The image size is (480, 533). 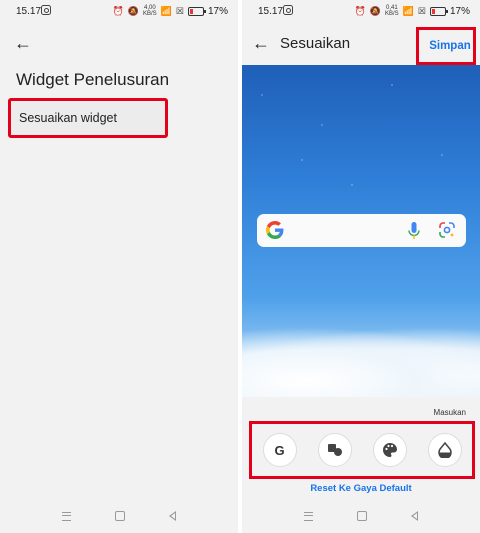 I want to click on customize-widget-item: Sesuaikan widget, so click(x=88, y=118).